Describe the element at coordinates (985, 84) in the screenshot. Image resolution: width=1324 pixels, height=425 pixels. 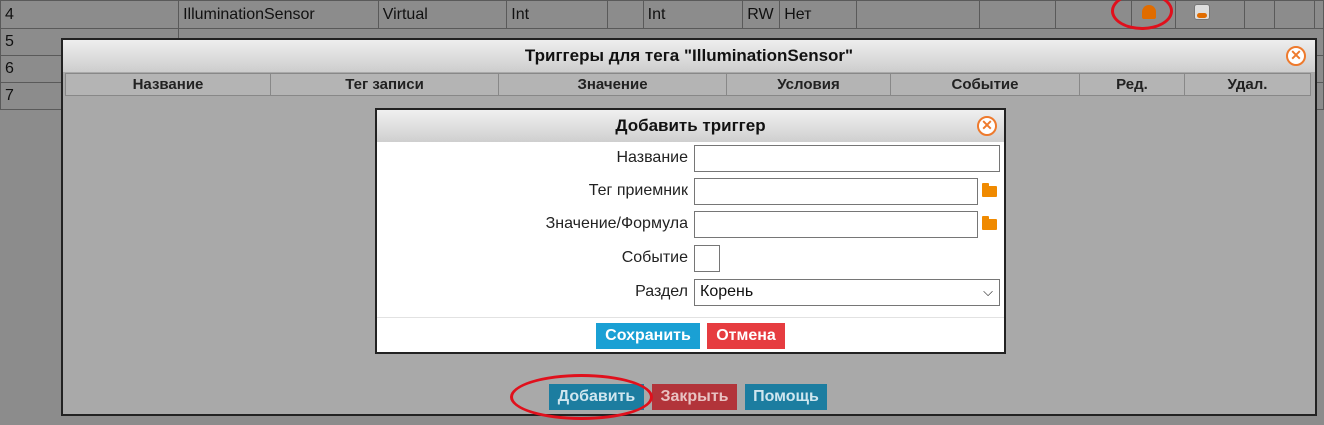
I see `column-header: Событие` at that location.